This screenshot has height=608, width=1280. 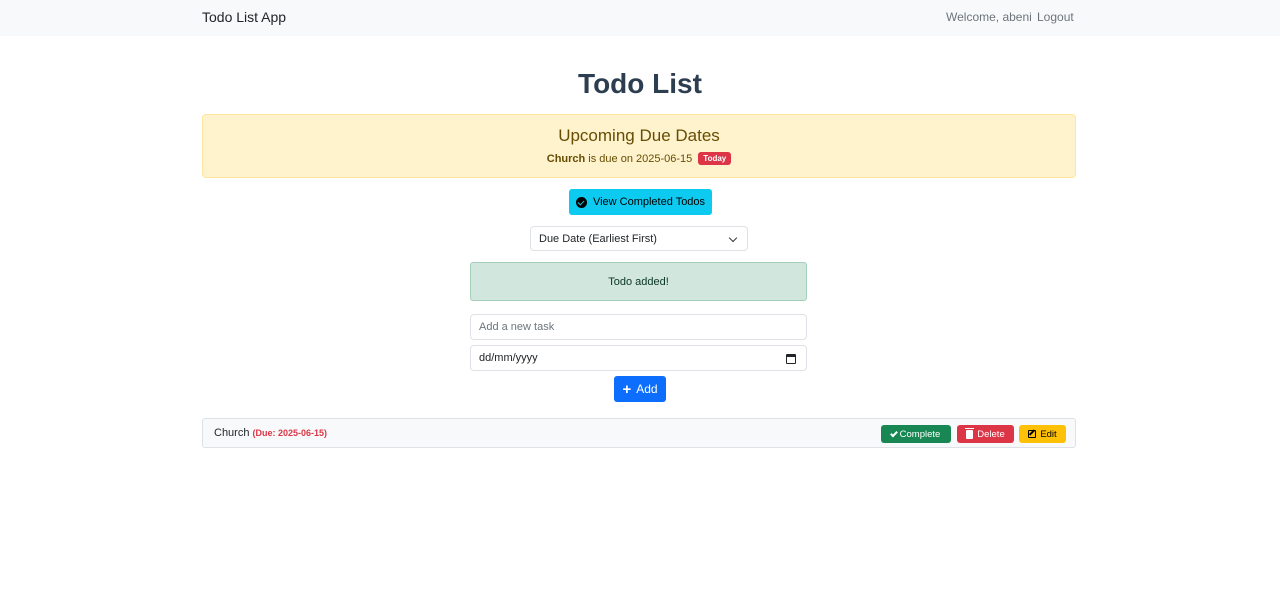 I want to click on due-alert-item: Church is due on 2025-06-15 Today, so click(x=639, y=158).